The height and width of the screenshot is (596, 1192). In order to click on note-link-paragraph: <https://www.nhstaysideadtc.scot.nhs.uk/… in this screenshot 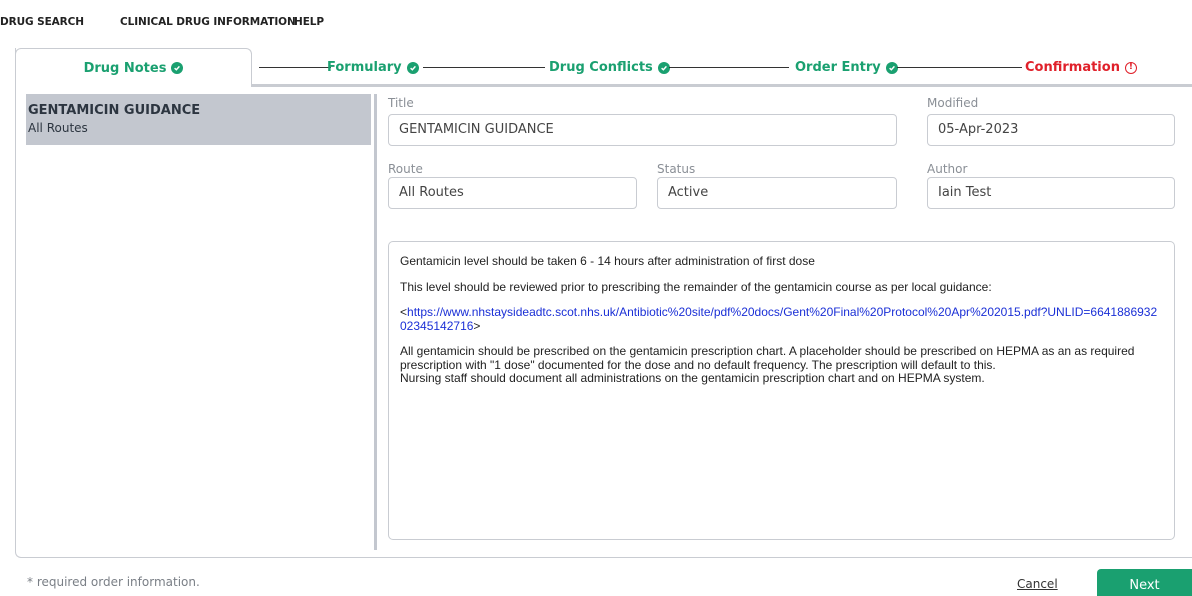, I will do `click(781, 319)`.